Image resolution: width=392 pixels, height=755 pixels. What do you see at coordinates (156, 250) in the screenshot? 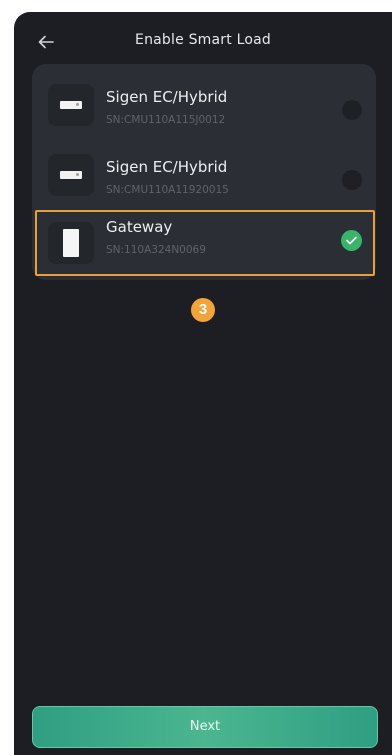
I see `device-serial: SN:110A324N0069` at bounding box center [156, 250].